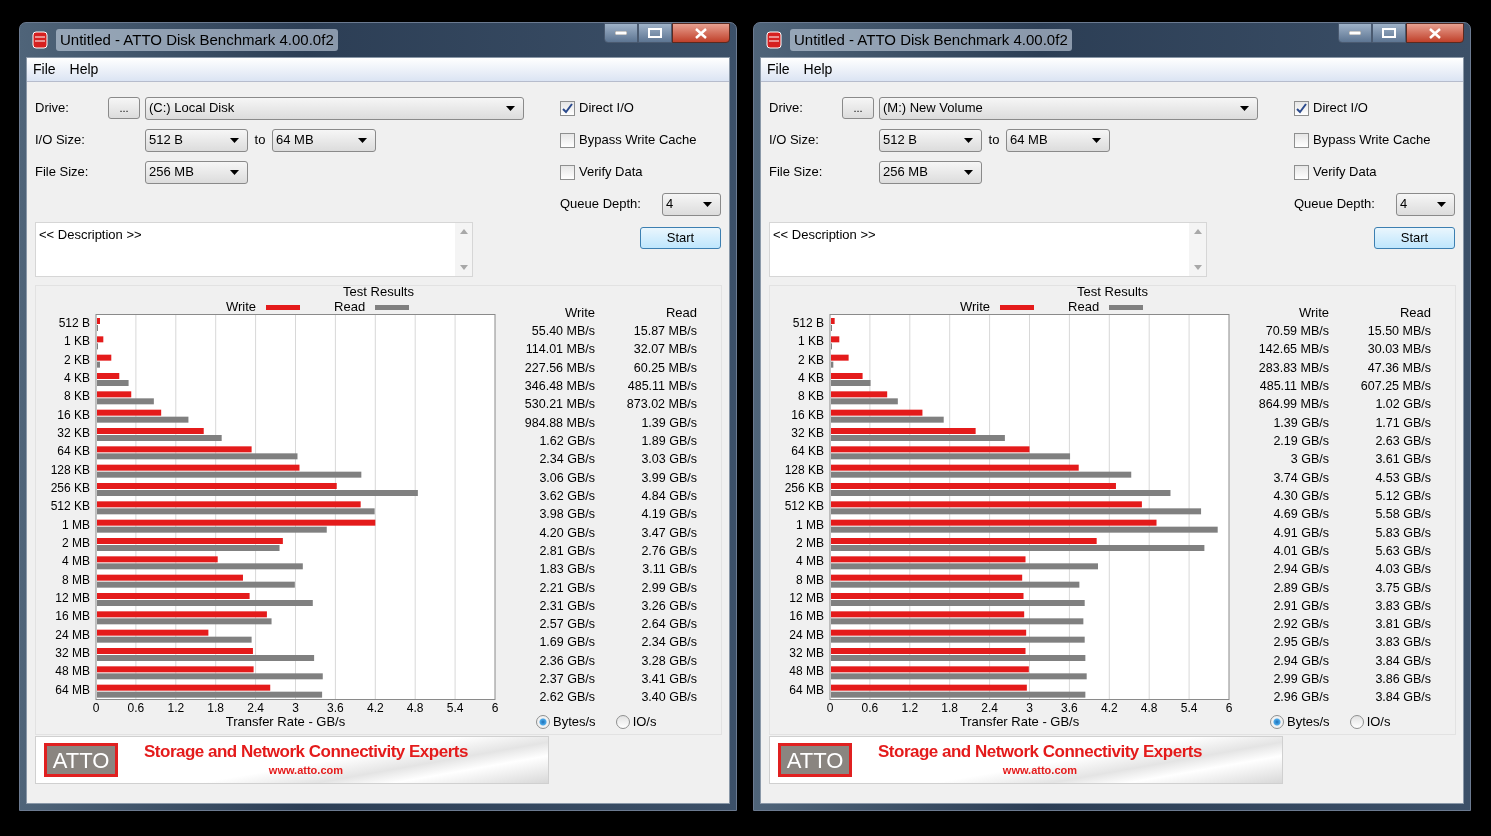 The image size is (1491, 836). Describe the element at coordinates (796, 172) in the screenshot. I see `field-label: File Size:` at that location.